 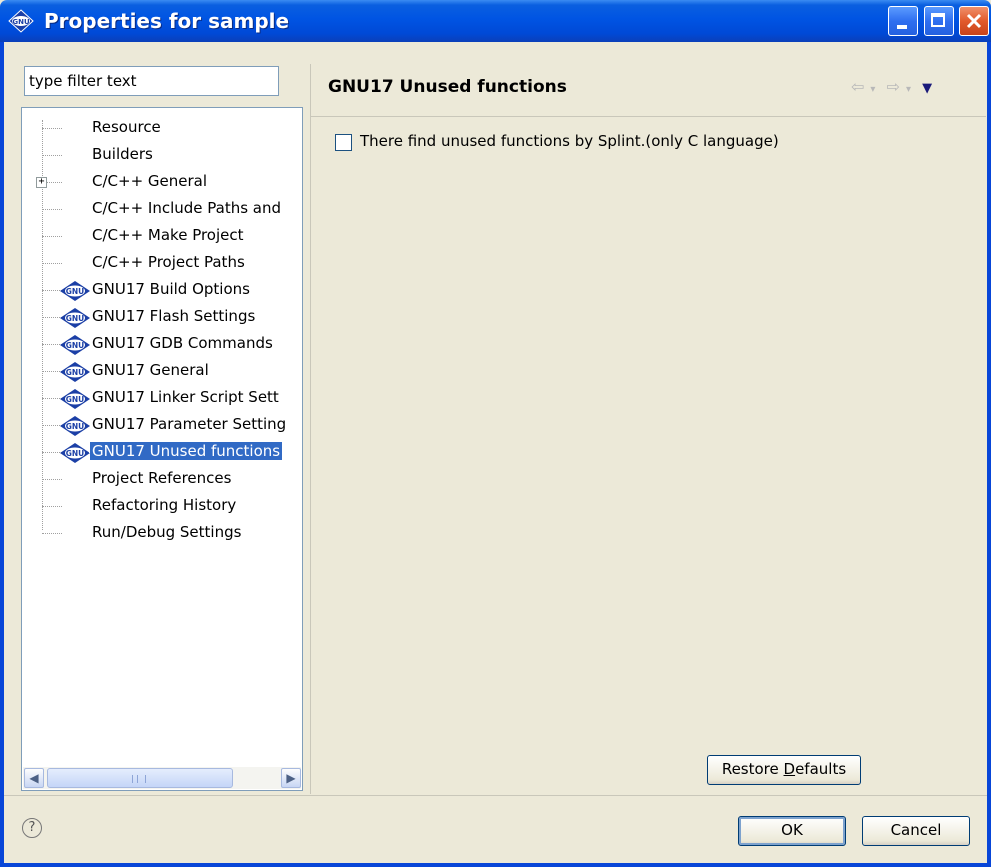 I want to click on tree-item: GNU GNU17 Parameter Setting, so click(x=162, y=425).